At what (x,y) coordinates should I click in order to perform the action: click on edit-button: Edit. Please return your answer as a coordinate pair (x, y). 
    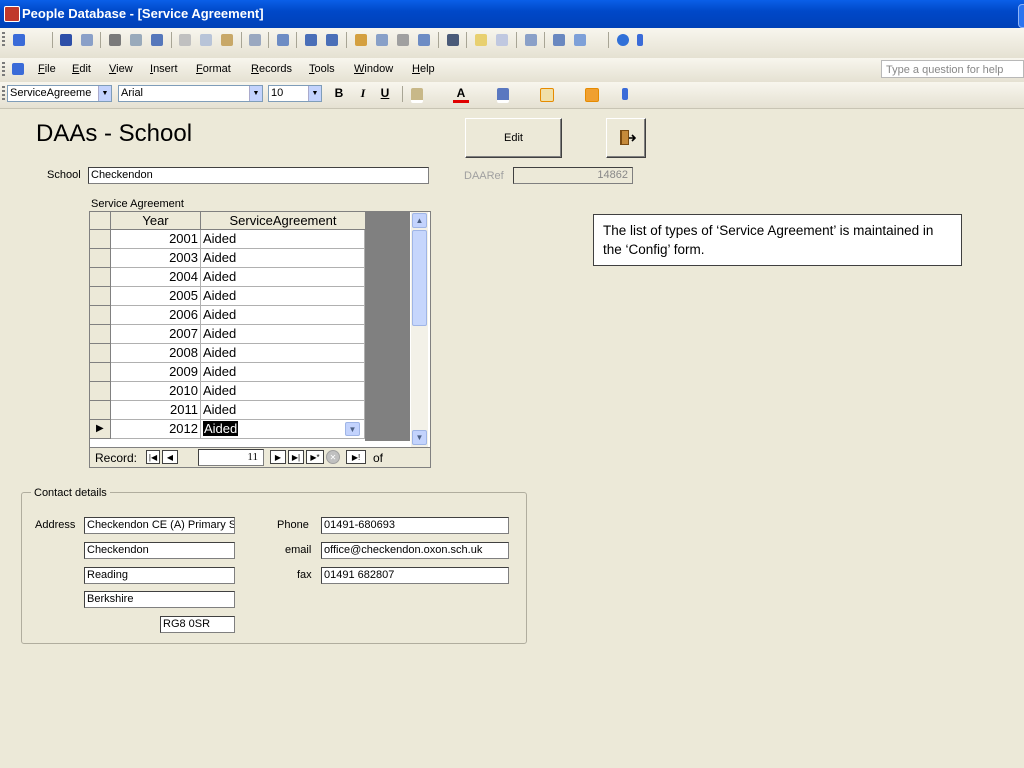
    Looking at the image, I should click on (513, 138).